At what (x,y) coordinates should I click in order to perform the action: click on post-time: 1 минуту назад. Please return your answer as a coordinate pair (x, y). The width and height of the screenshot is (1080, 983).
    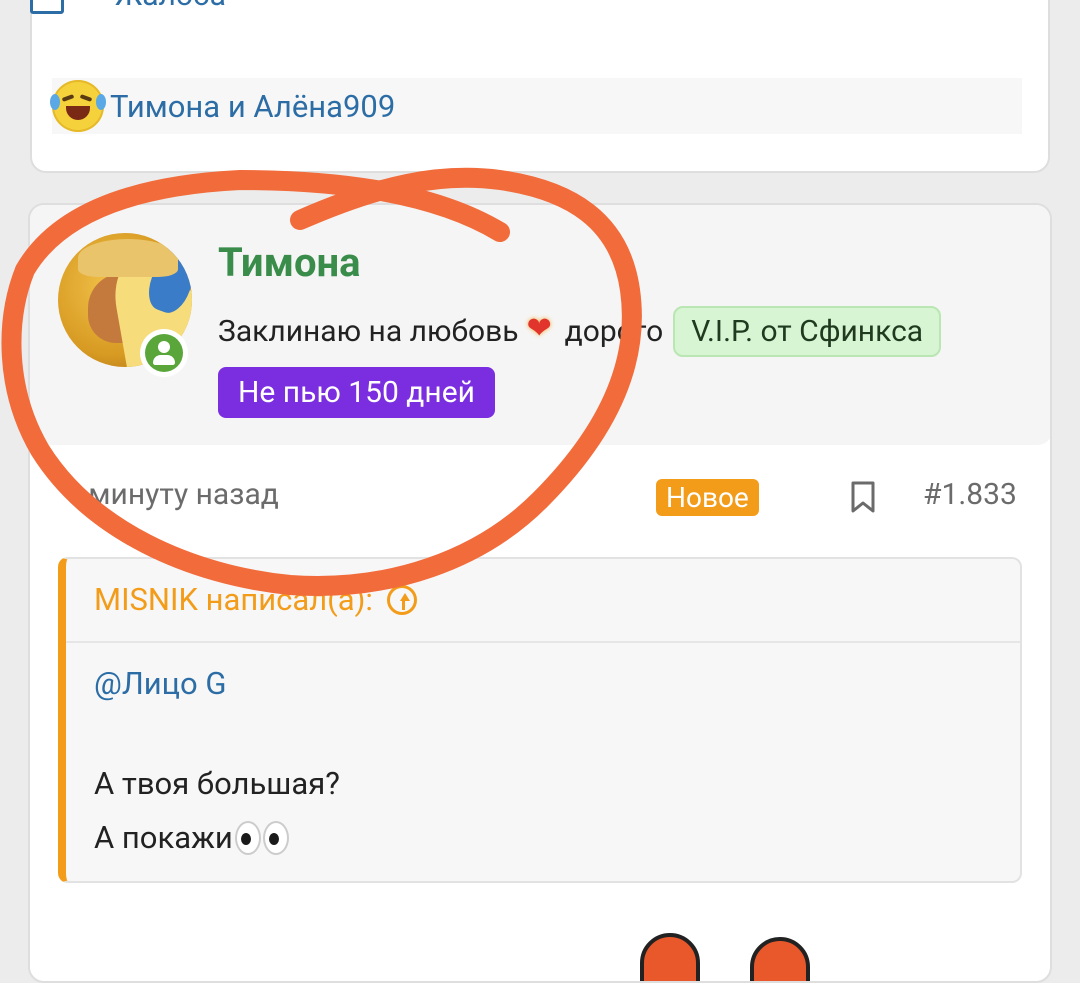
    Looking at the image, I should click on (171, 494).